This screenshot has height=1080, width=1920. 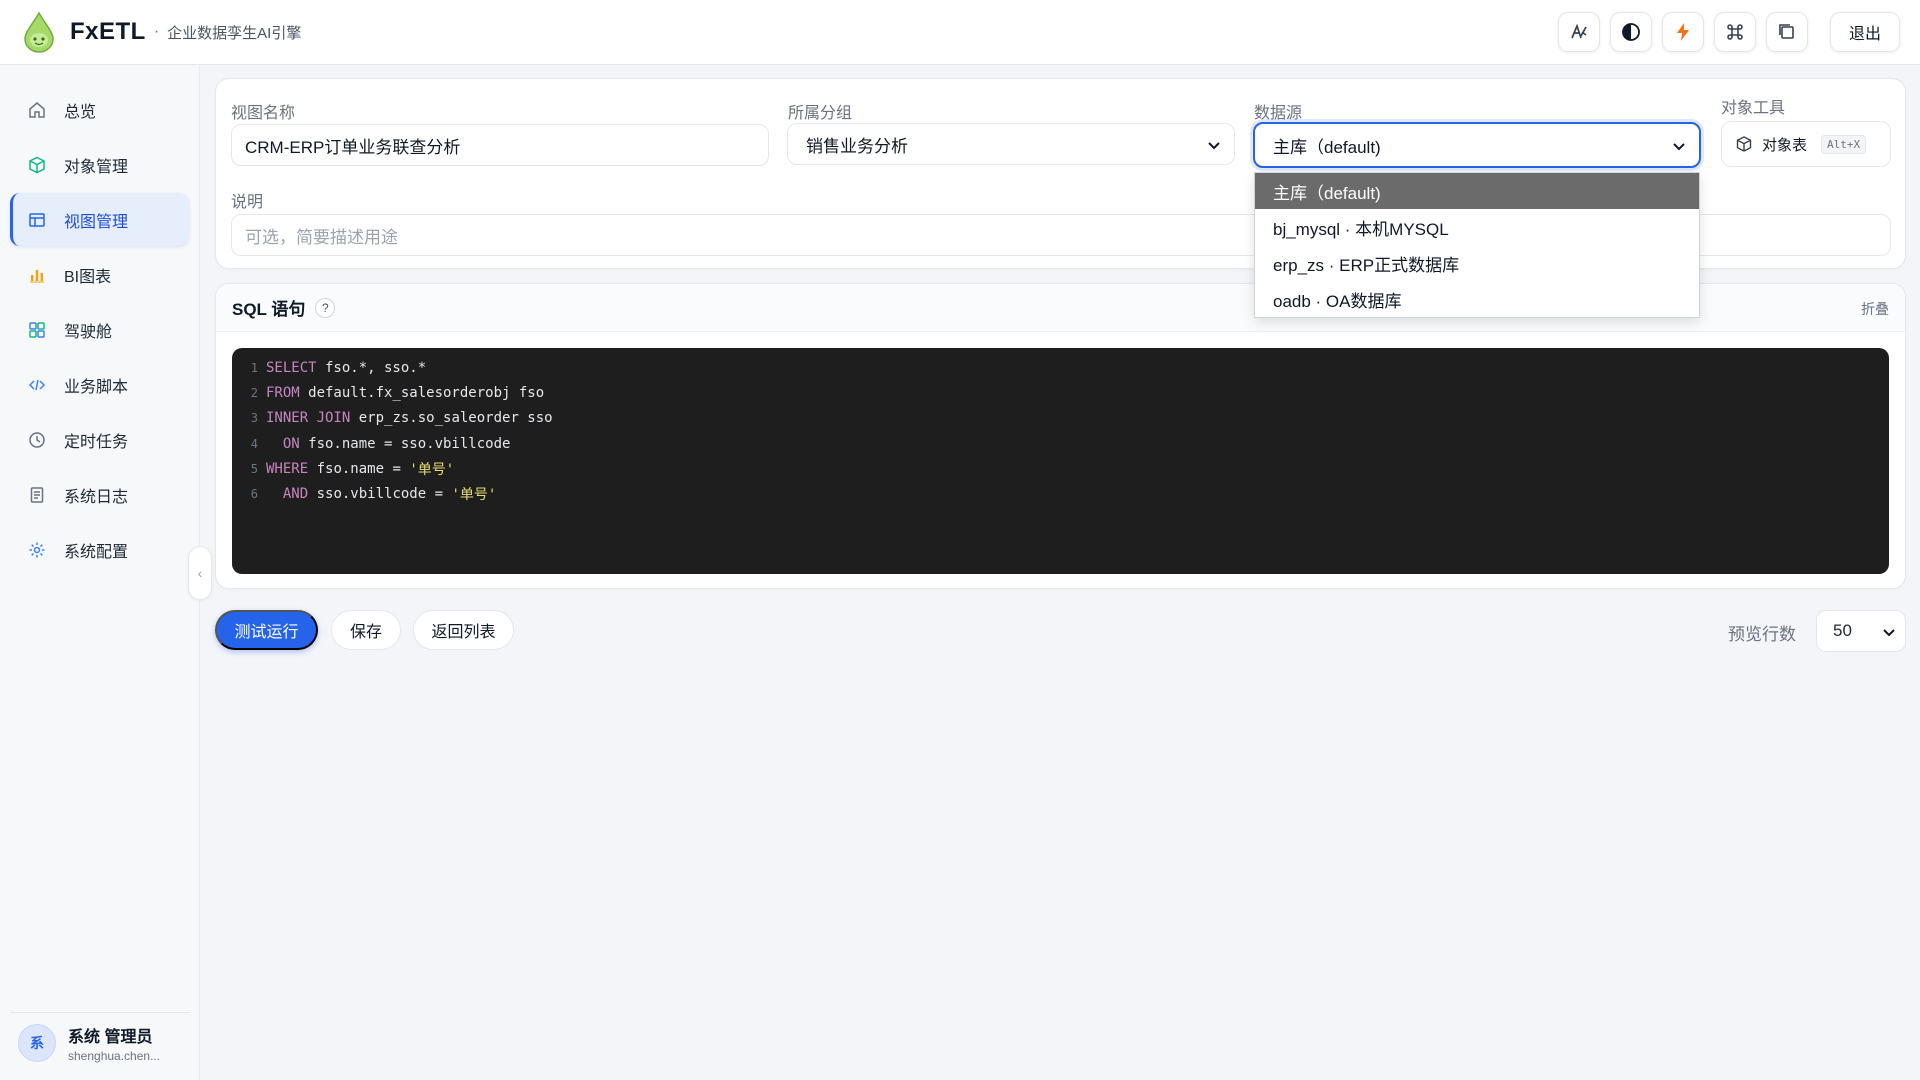 What do you see at coordinates (39, 32) in the screenshot?
I see `logo-icon` at bounding box center [39, 32].